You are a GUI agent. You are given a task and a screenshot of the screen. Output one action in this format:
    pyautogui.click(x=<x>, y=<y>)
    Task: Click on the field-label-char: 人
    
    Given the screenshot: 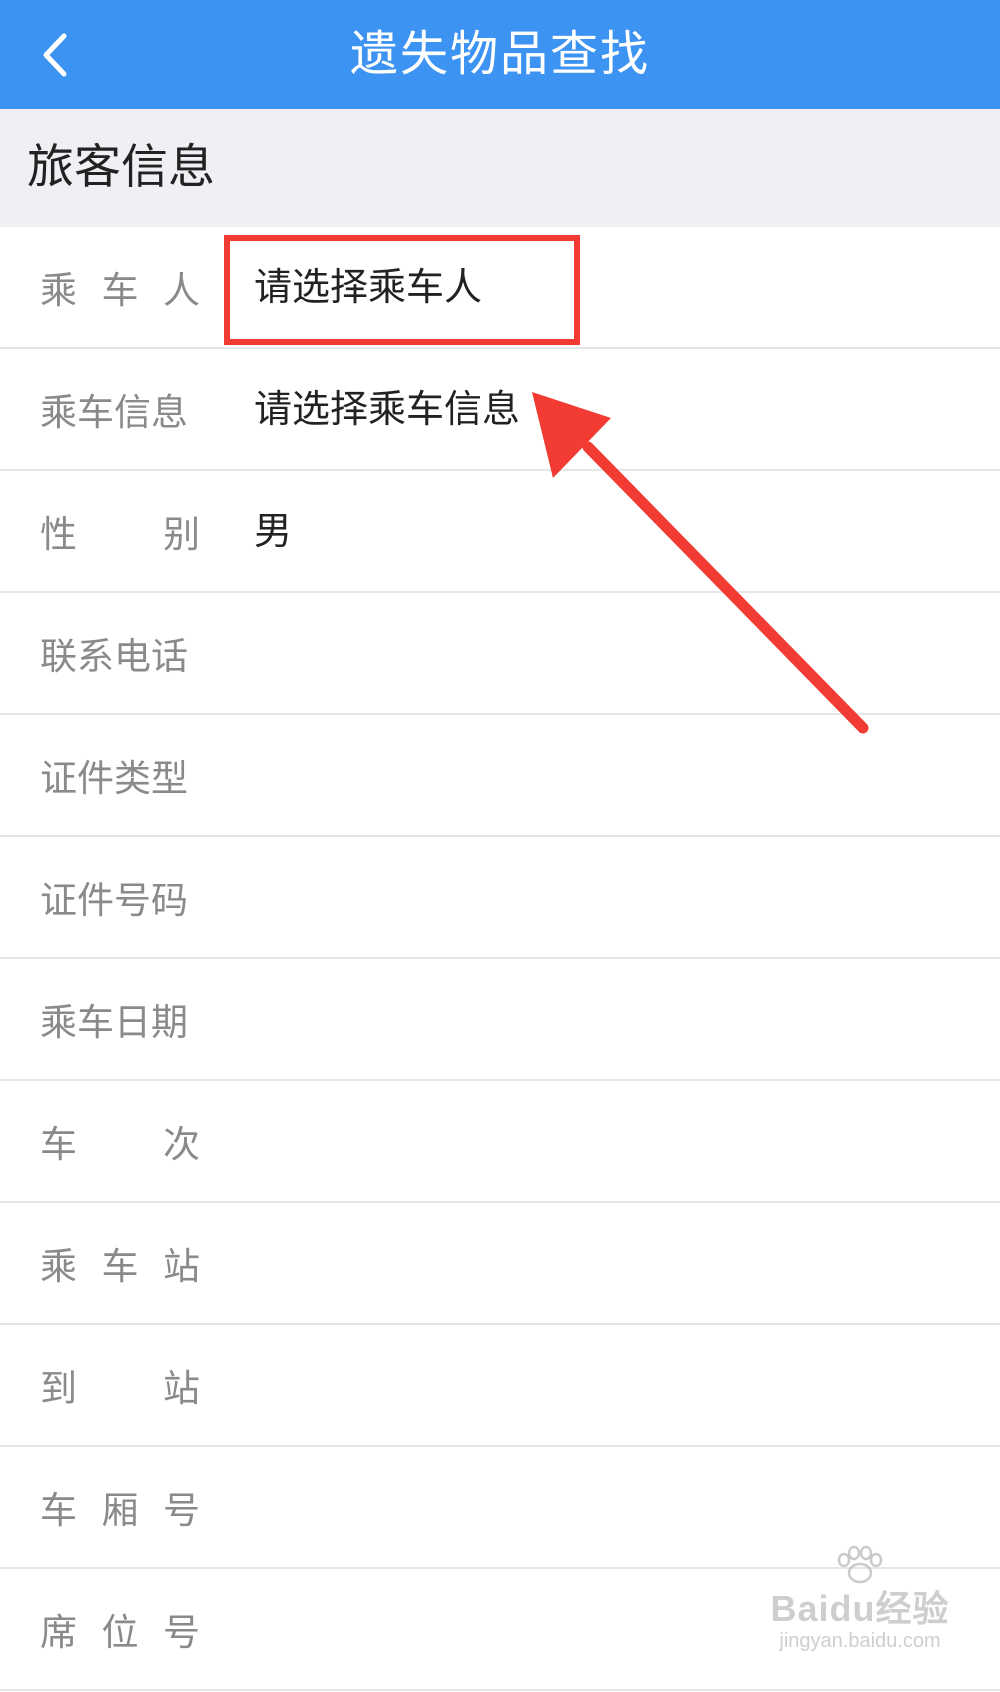 What is the action you would take?
    pyautogui.click(x=181, y=290)
    